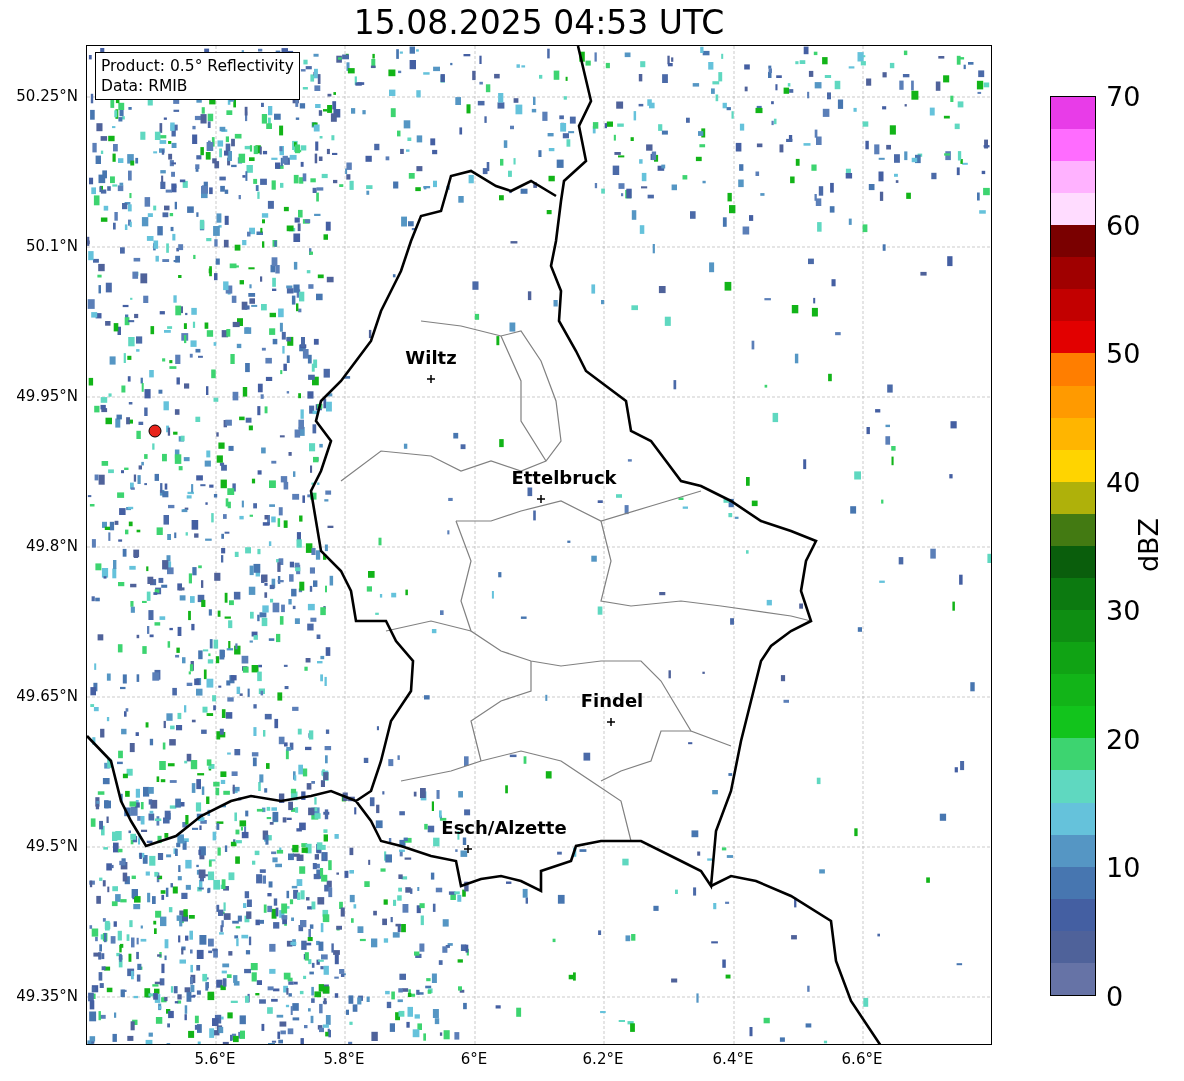 The height and width of the screenshot is (1081, 1184). I want to click on latitude-tick-label: 49.35°N, so click(47, 996).